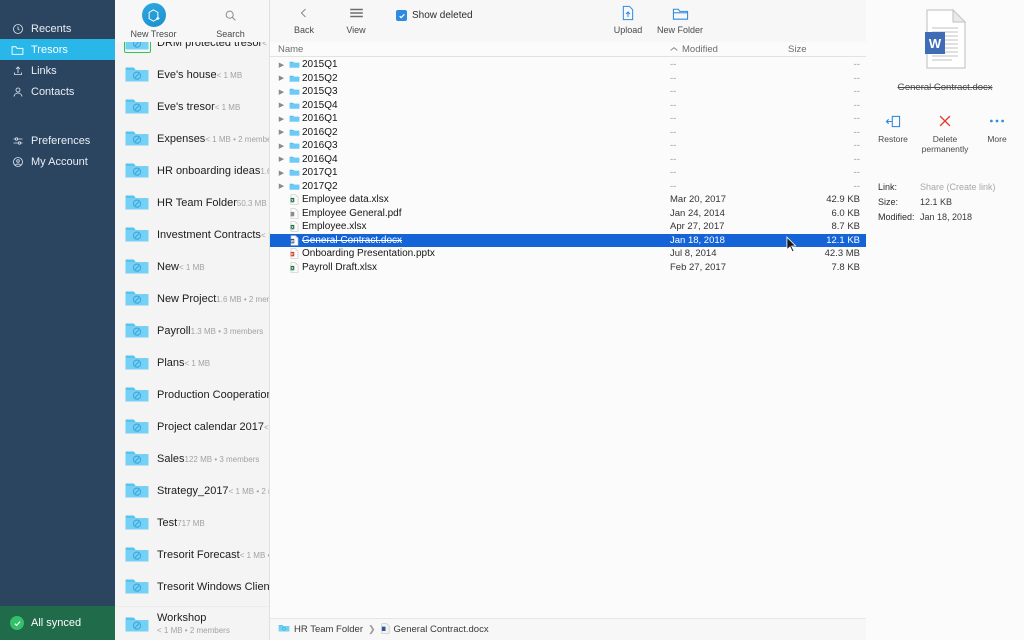 This screenshot has width=1024, height=640. What do you see at coordinates (192, 490) in the screenshot?
I see `tresor-list-item: Strategy_2017< 1 MB • 2 members` at bounding box center [192, 490].